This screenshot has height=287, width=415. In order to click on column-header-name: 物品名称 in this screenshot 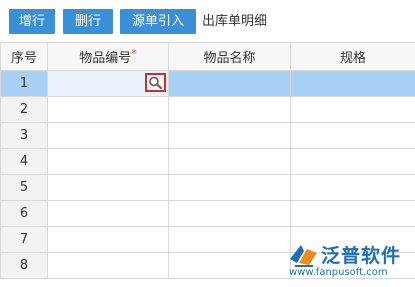, I will do `click(229, 56)`.